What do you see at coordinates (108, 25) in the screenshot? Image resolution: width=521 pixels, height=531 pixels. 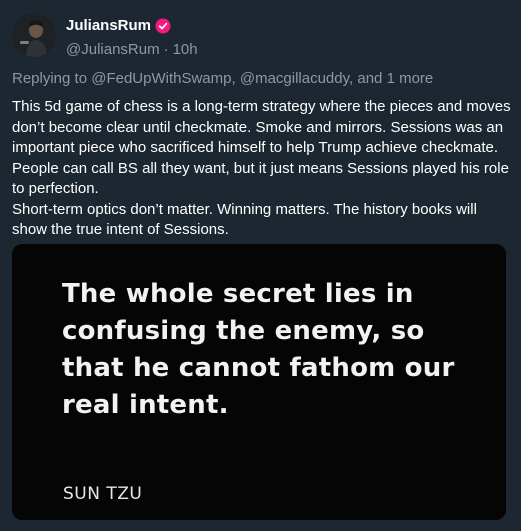 I see `display-name: JuliansRum` at bounding box center [108, 25].